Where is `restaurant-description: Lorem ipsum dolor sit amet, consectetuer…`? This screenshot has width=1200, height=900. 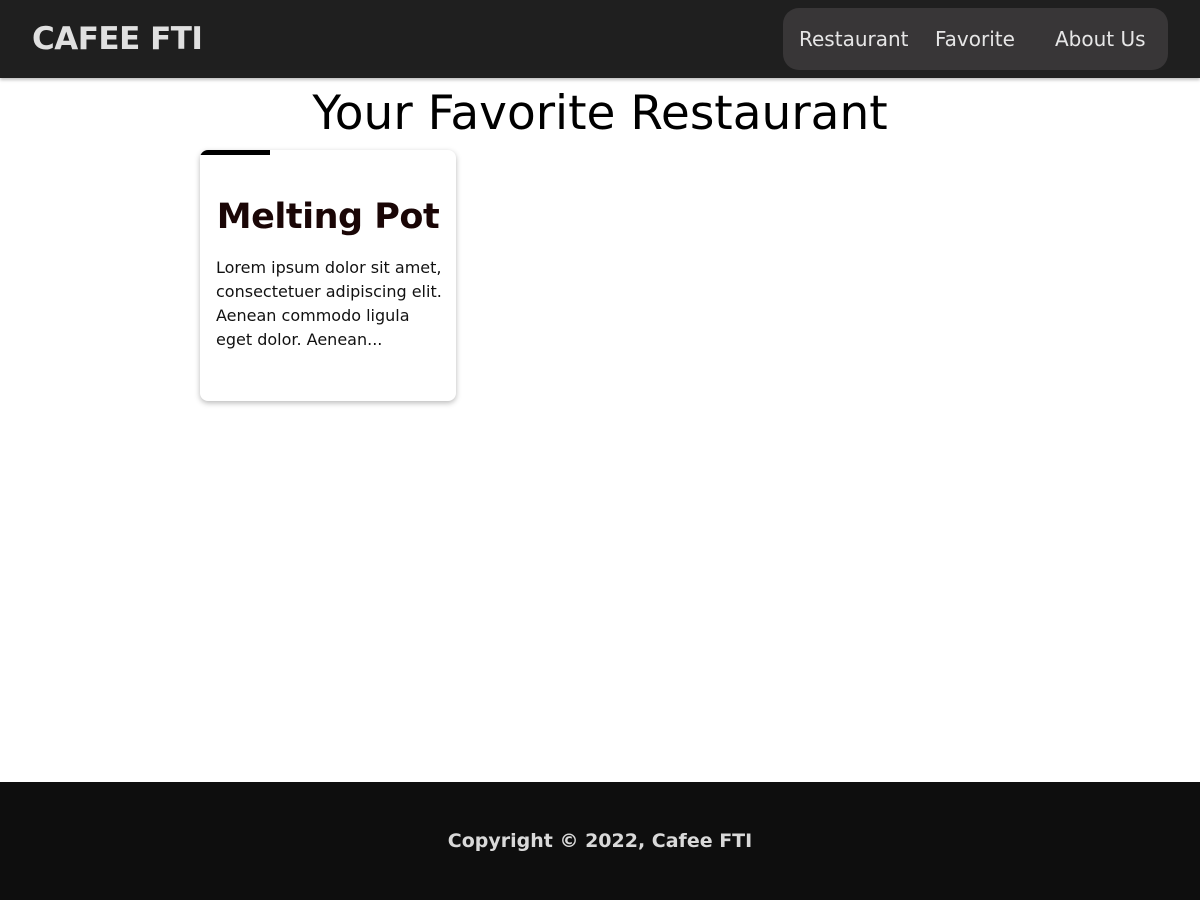
restaurant-description: Lorem ipsum dolor sit amet, consectetuer… is located at coordinates (329, 303).